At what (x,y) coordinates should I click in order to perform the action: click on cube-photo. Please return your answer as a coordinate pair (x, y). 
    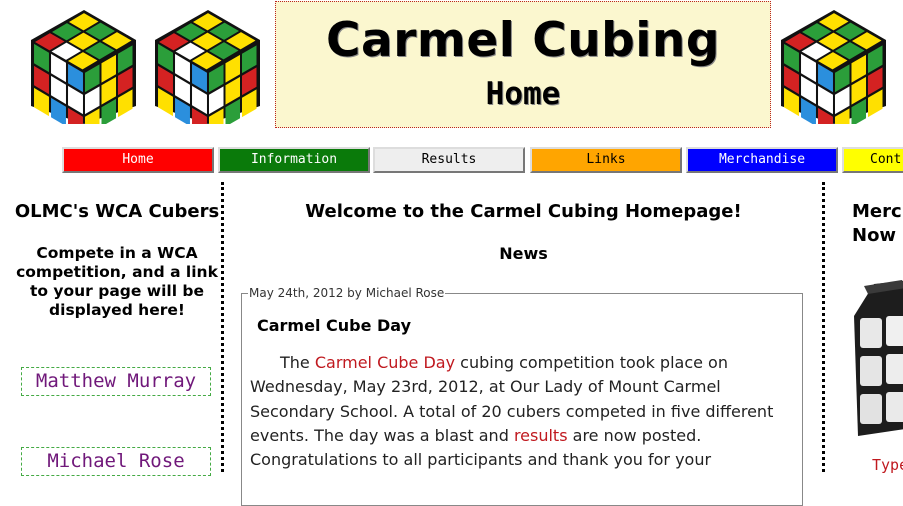
    Looking at the image, I should click on (878, 358).